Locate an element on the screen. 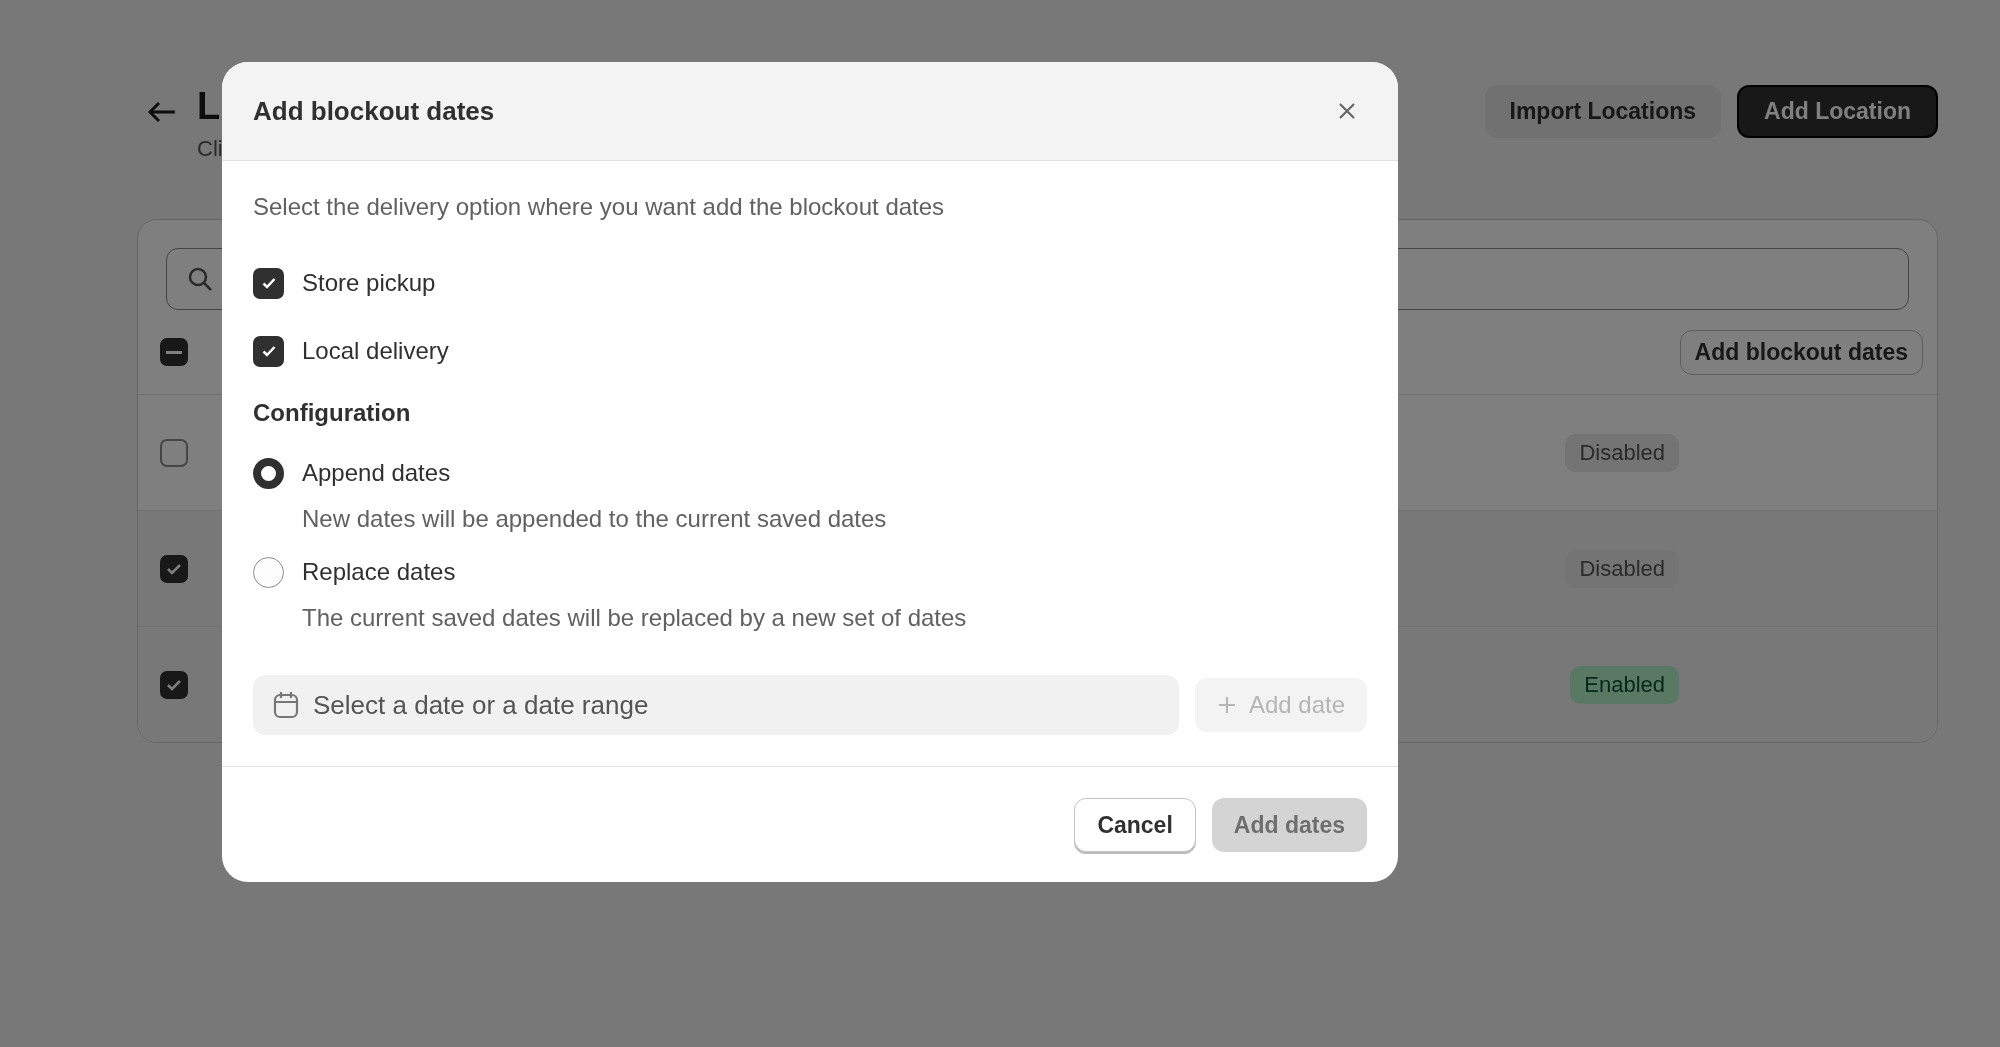 This screenshot has height=1047, width=2000. radio-label: Replace dates is located at coordinates (379, 572).